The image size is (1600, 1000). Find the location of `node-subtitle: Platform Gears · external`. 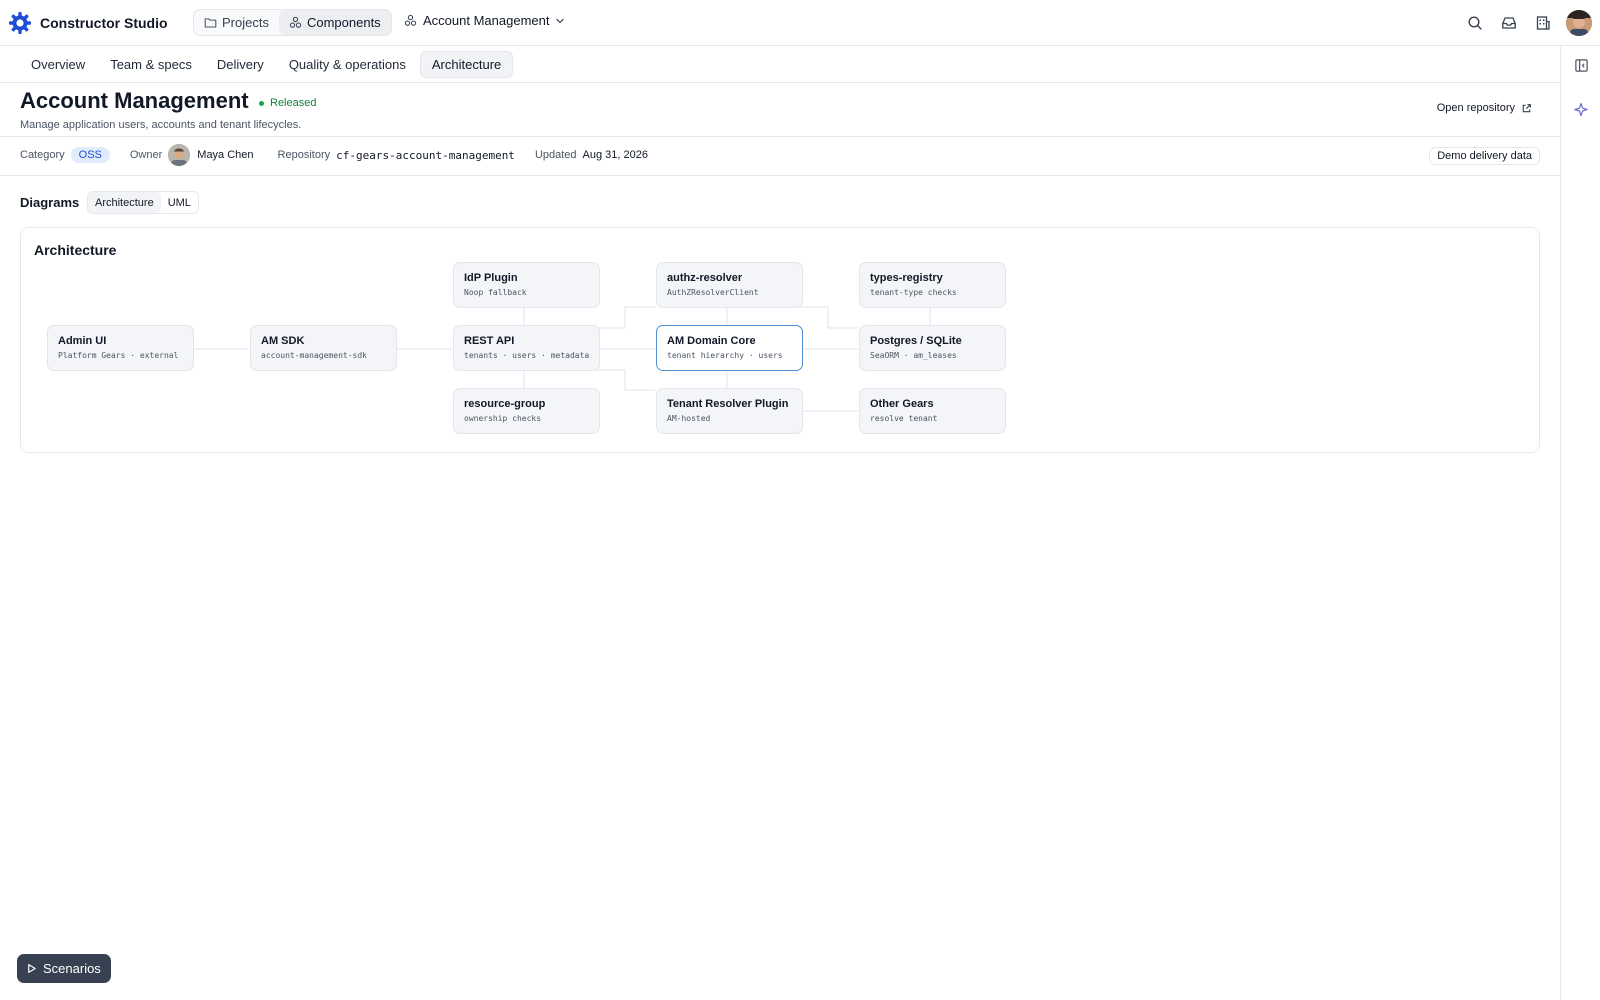

node-subtitle: Platform Gears · external is located at coordinates (118, 355).